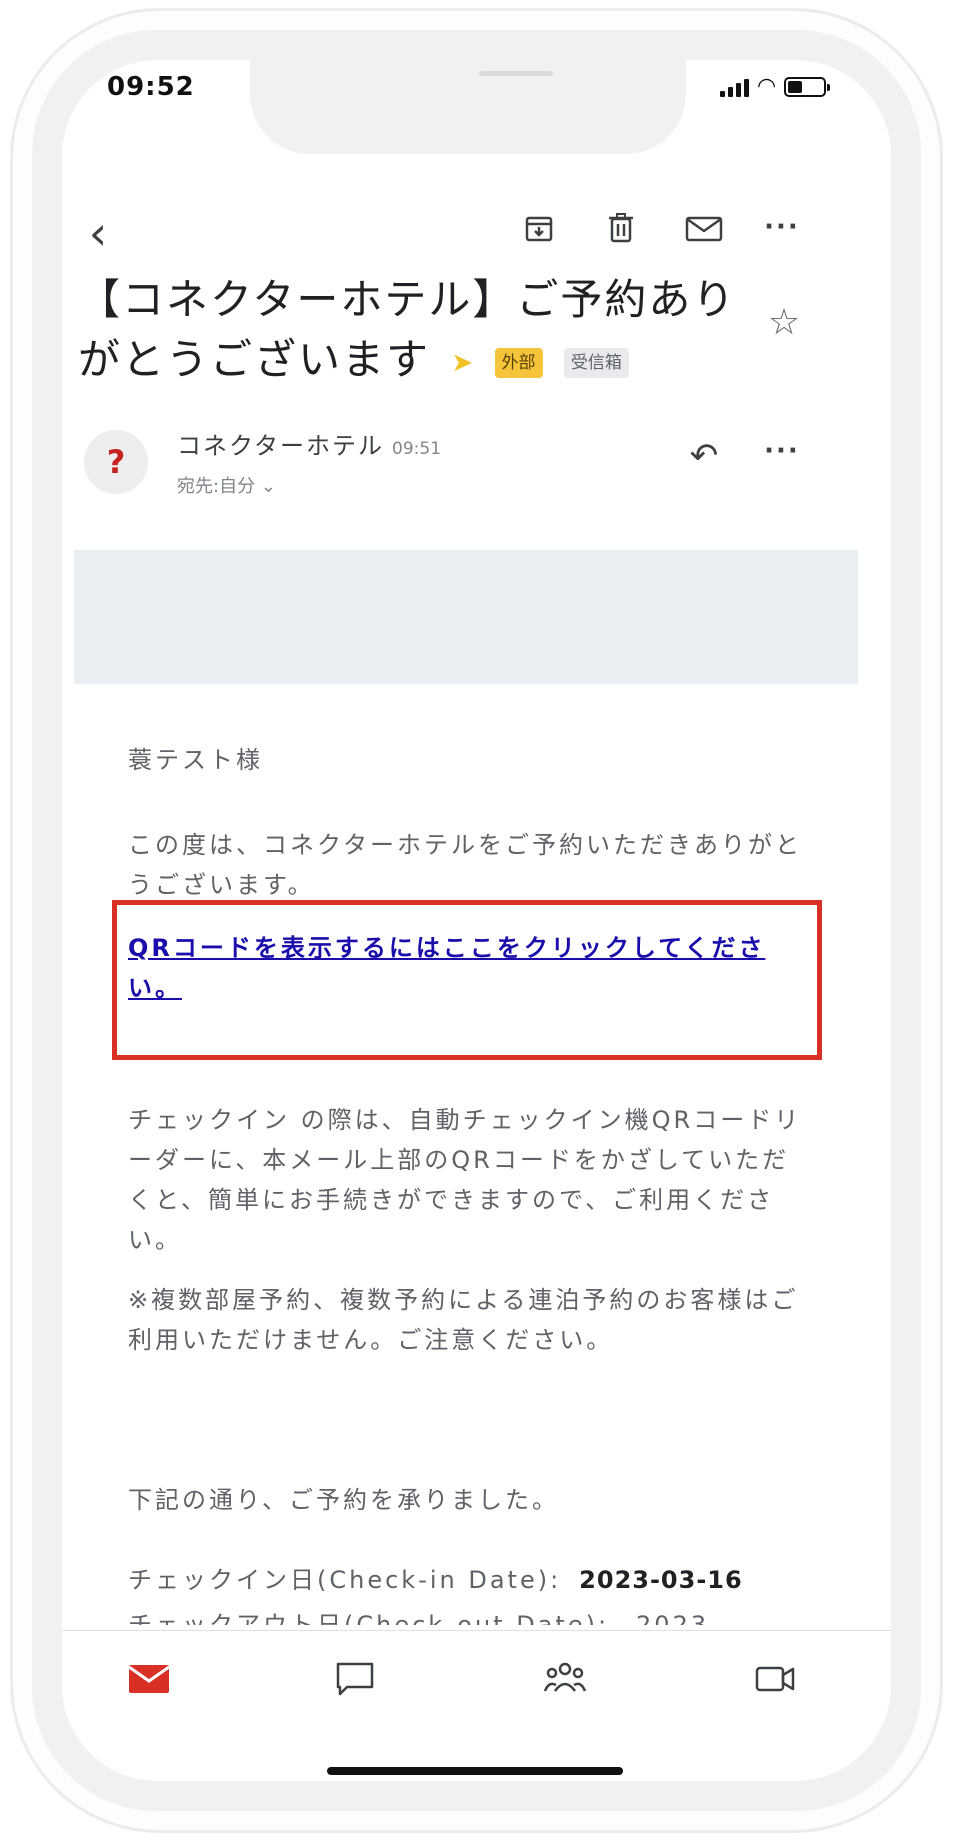 This screenshot has width=953, height=1841. What do you see at coordinates (98, 233) in the screenshot?
I see `back-icon: ‹` at bounding box center [98, 233].